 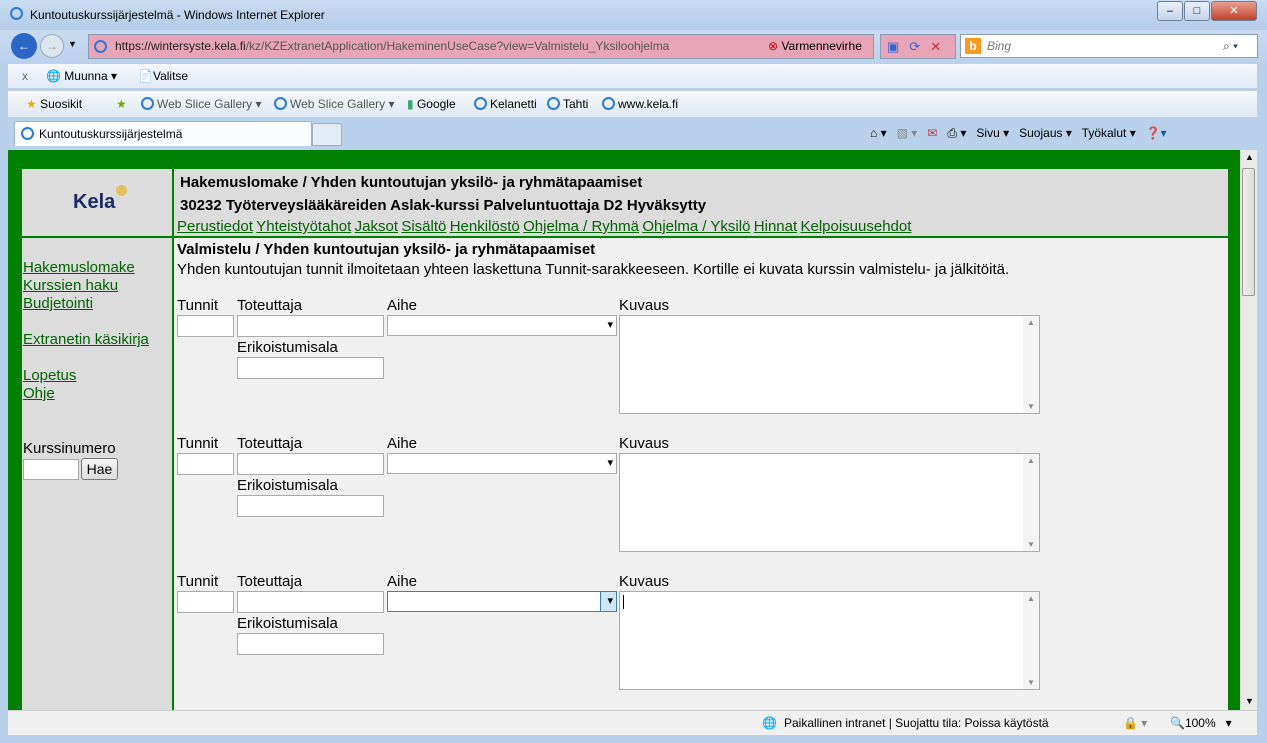 I want to click on hours-label: Tunnit, so click(x=198, y=443).